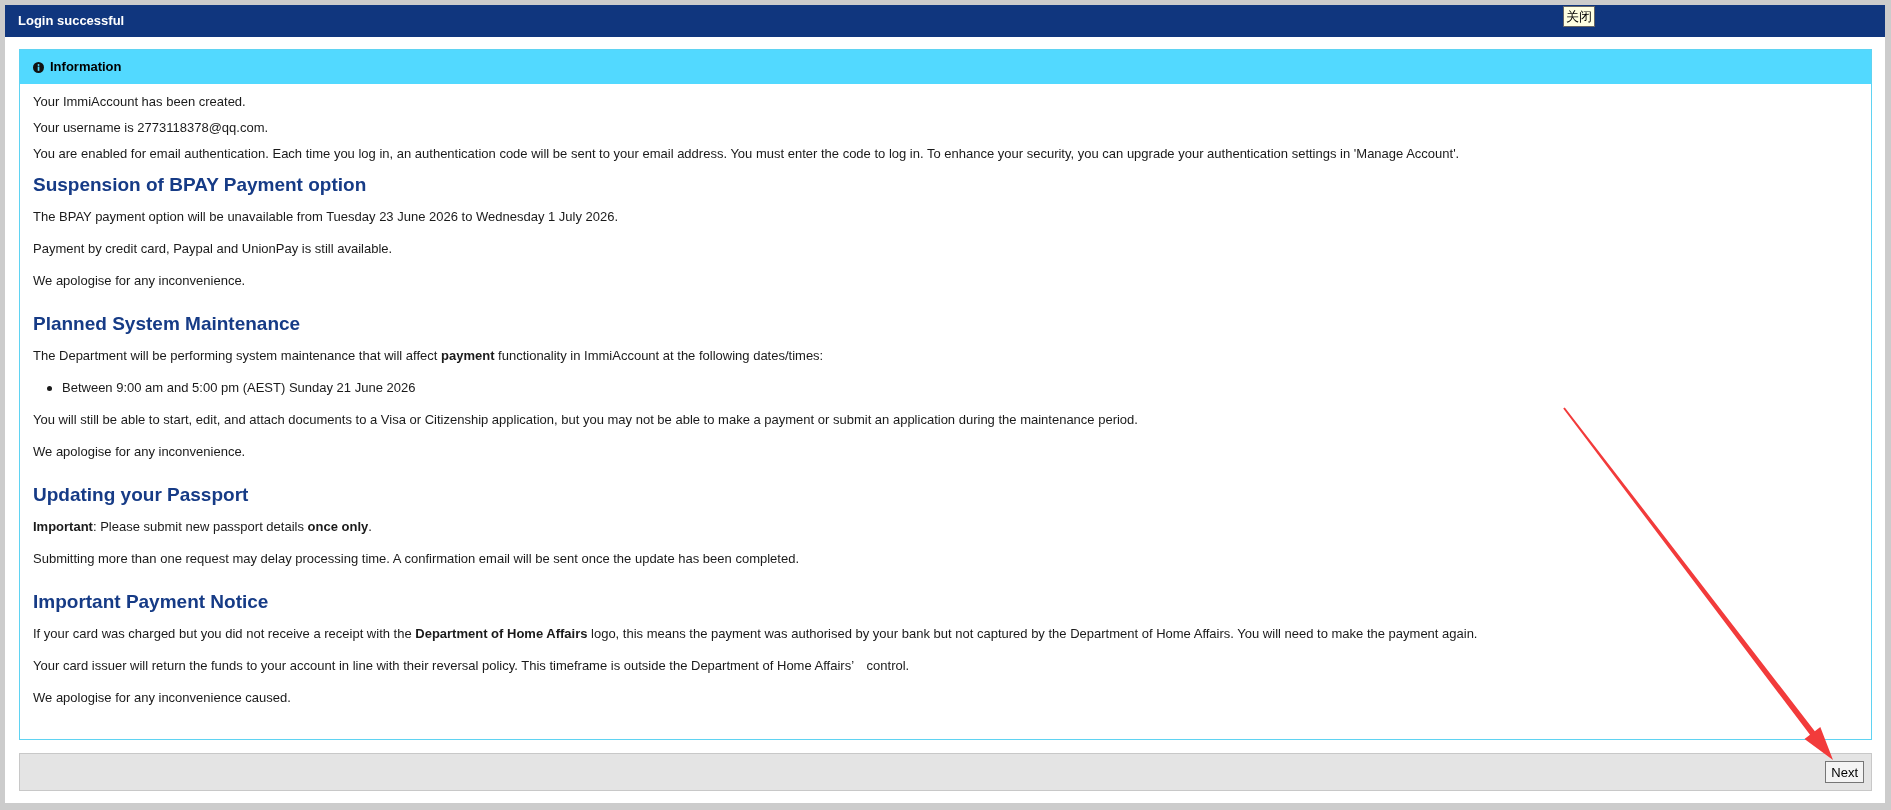  Describe the element at coordinates (203, 527) in the screenshot. I see `paragraph: Important: Please submit new passport details once only.` at that location.